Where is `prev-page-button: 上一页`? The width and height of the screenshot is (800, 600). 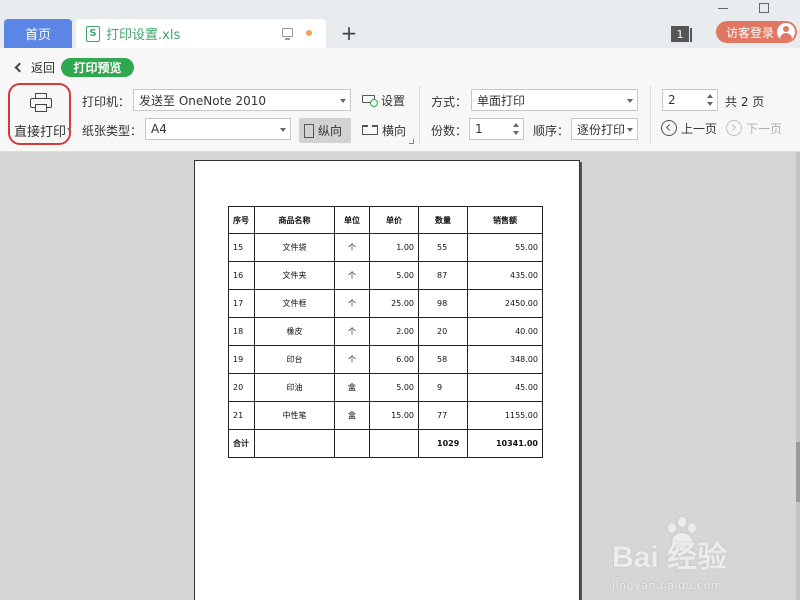 prev-page-button: 上一页 is located at coordinates (689, 128).